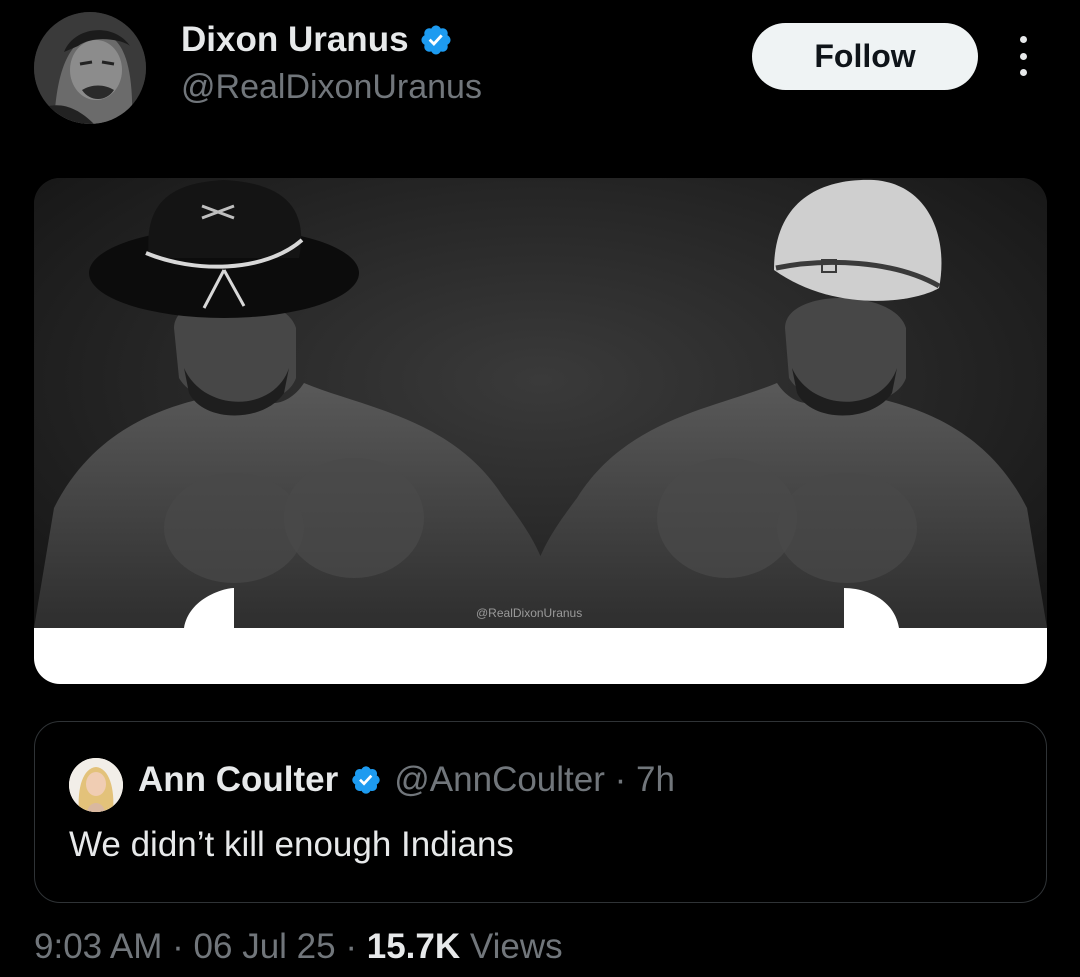 This screenshot has width=1080, height=977. Describe the element at coordinates (865, 56) in the screenshot. I see `follow-button: Follow` at that location.